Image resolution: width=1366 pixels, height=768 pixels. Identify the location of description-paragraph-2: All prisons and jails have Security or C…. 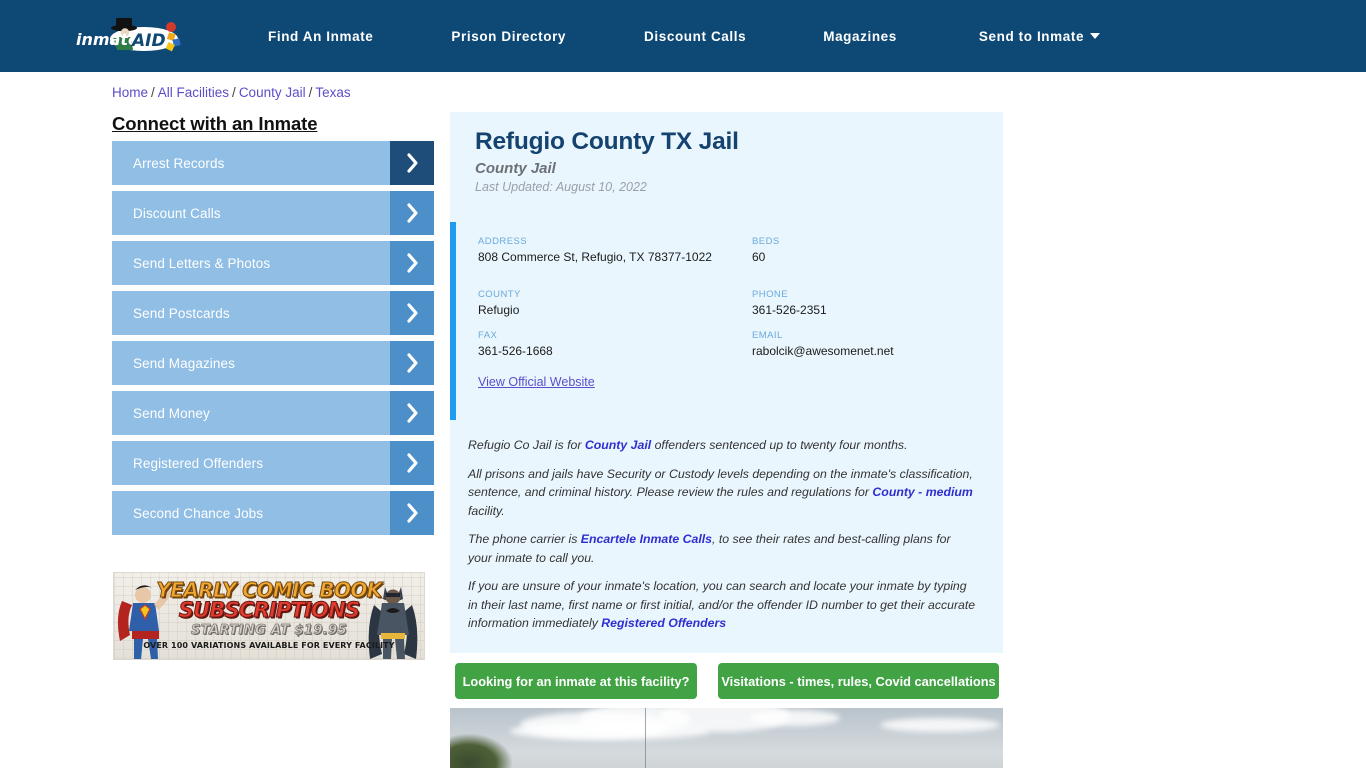
(722, 493).